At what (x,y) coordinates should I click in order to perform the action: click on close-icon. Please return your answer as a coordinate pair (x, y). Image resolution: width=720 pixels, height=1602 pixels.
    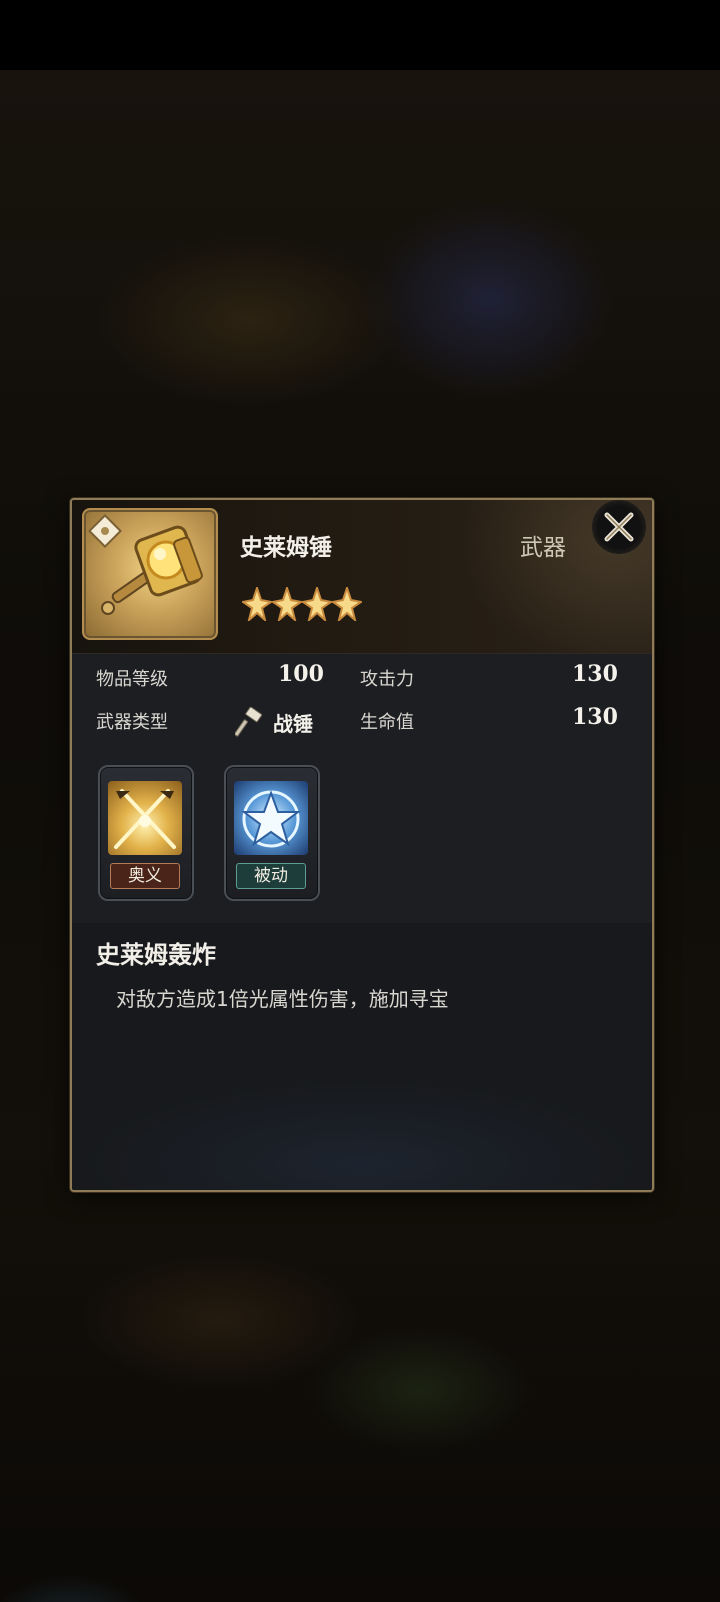
    Looking at the image, I should click on (619, 527).